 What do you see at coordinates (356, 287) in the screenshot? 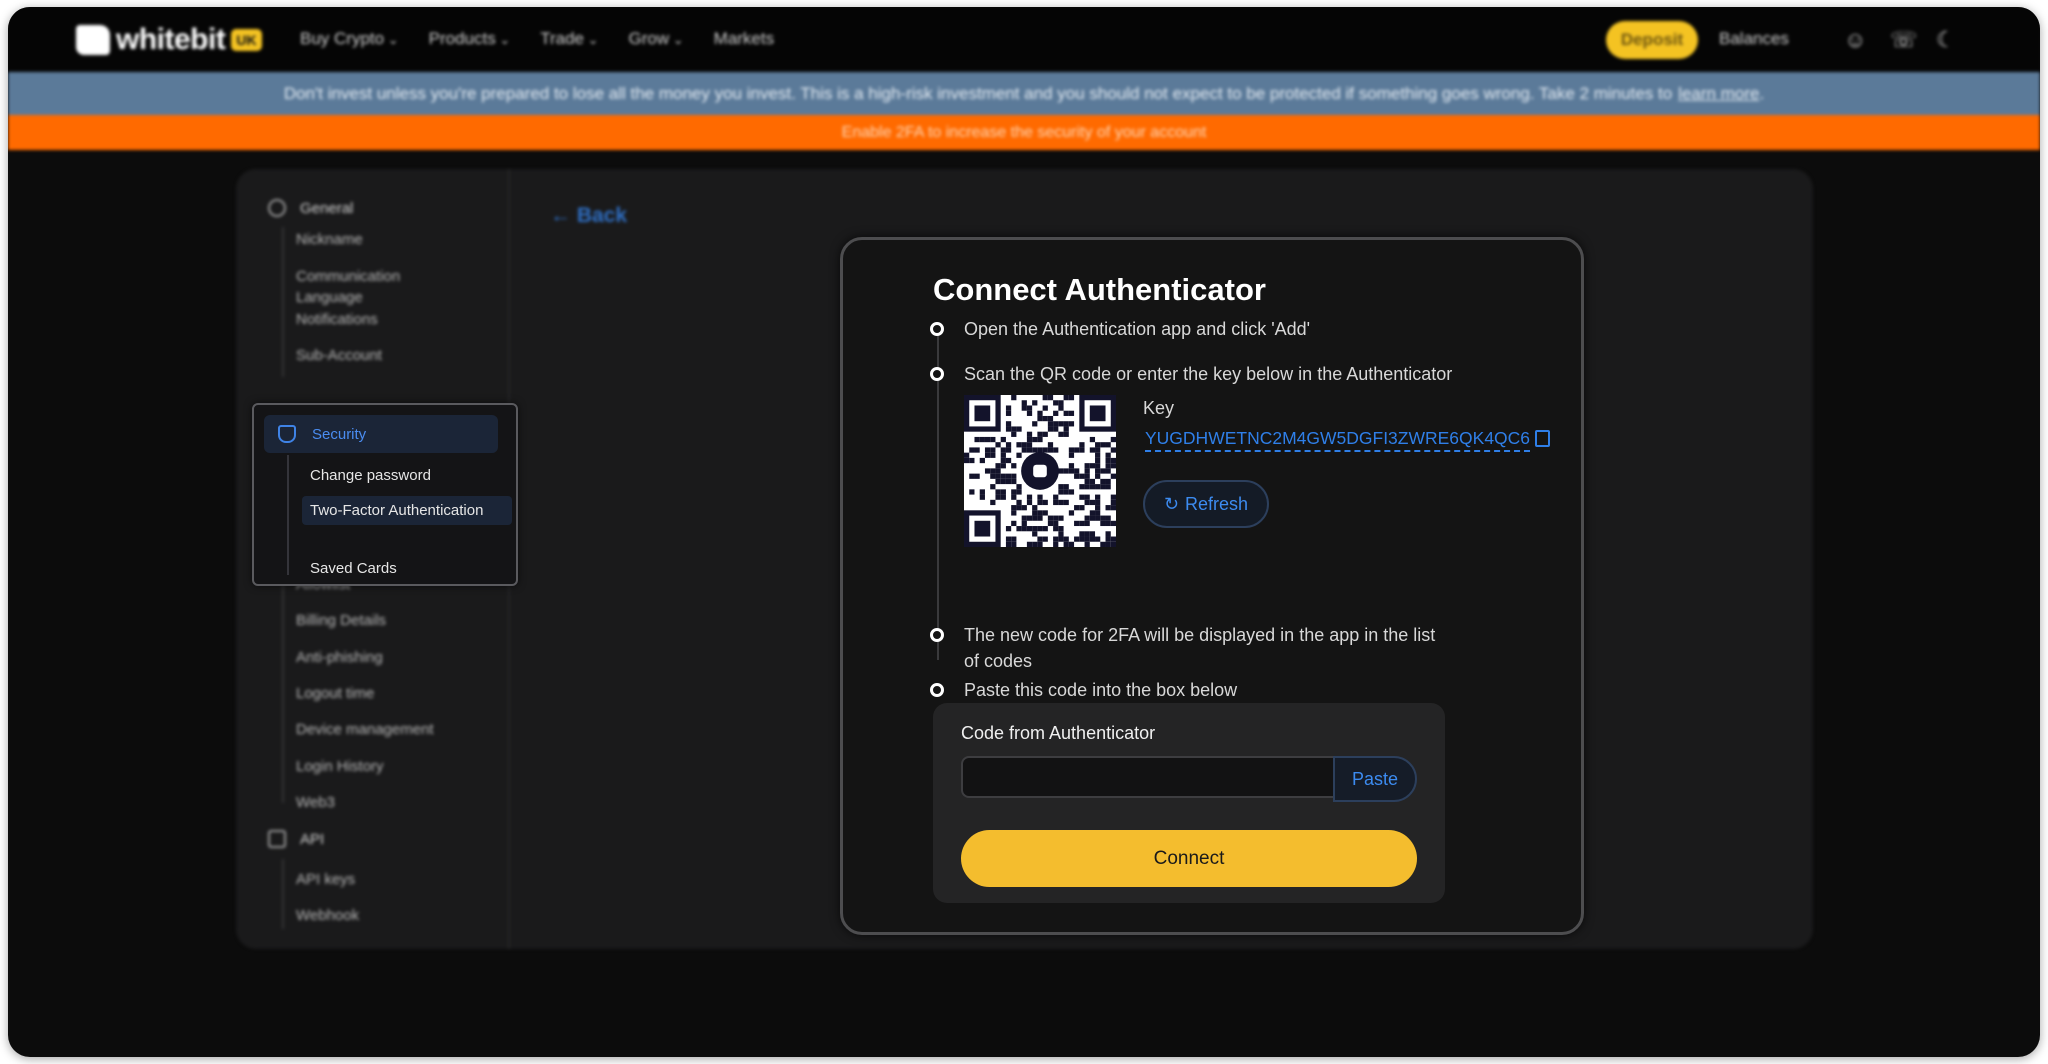
I see `sidebar-item-communication-language: Communication Language` at bounding box center [356, 287].